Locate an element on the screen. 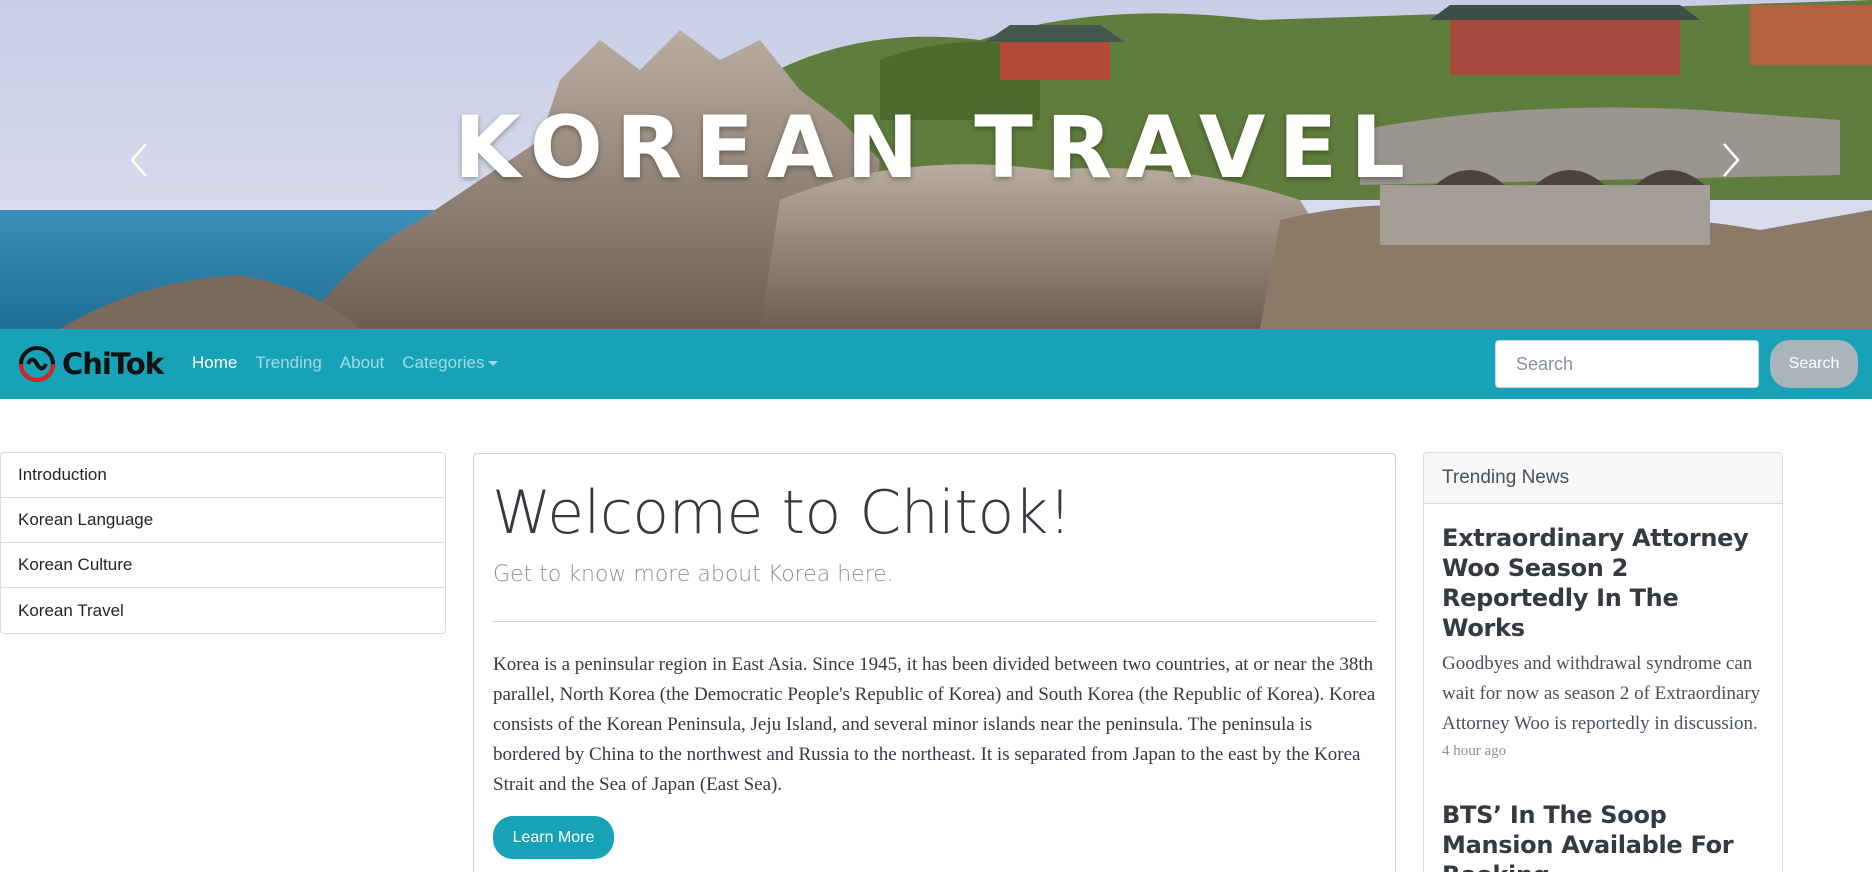  chevron-right-icon is located at coordinates (1731, 160).